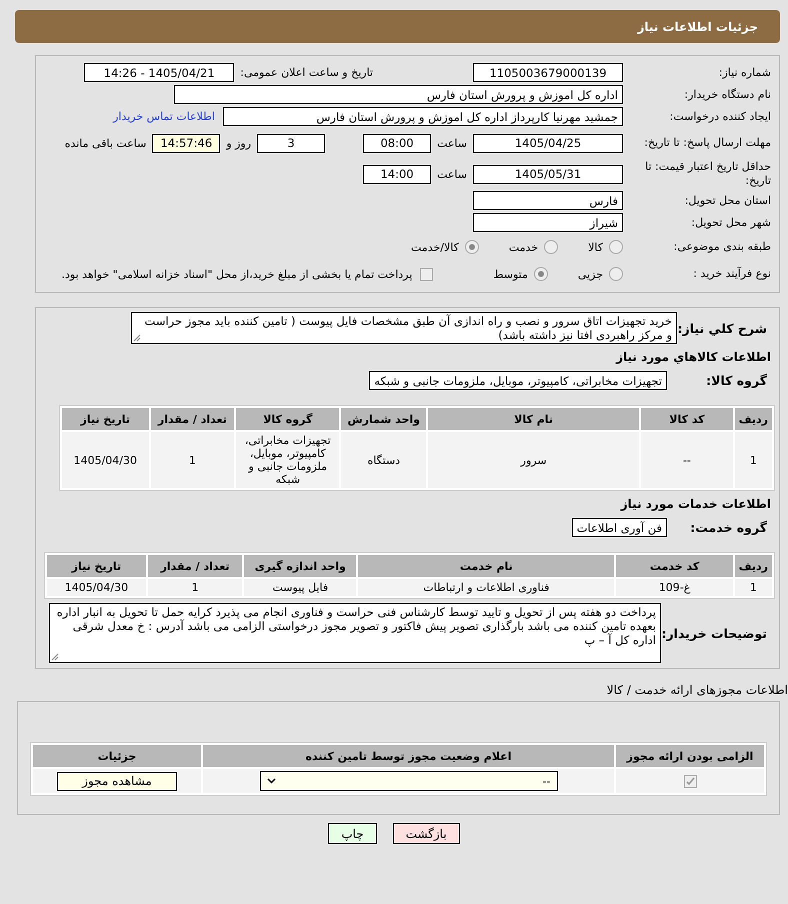 Image resolution: width=788 pixels, height=904 pixels. I want to click on need-number-field: 1105003679000139, so click(548, 72).